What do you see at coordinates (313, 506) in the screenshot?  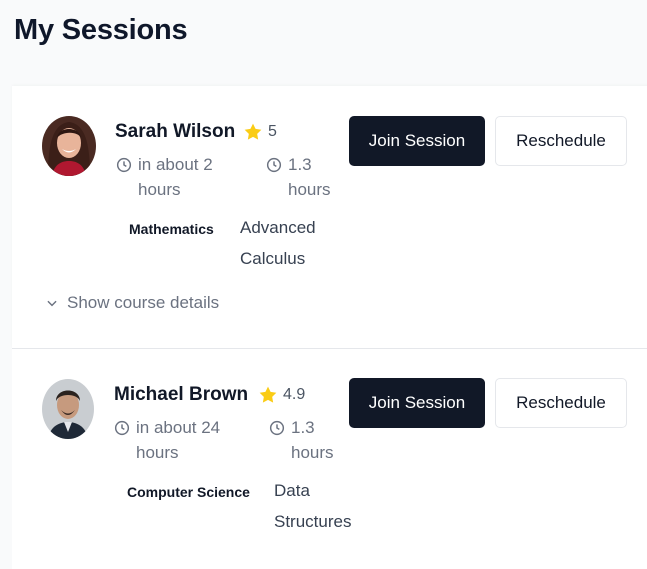 I see `topic-label: Data Structures` at bounding box center [313, 506].